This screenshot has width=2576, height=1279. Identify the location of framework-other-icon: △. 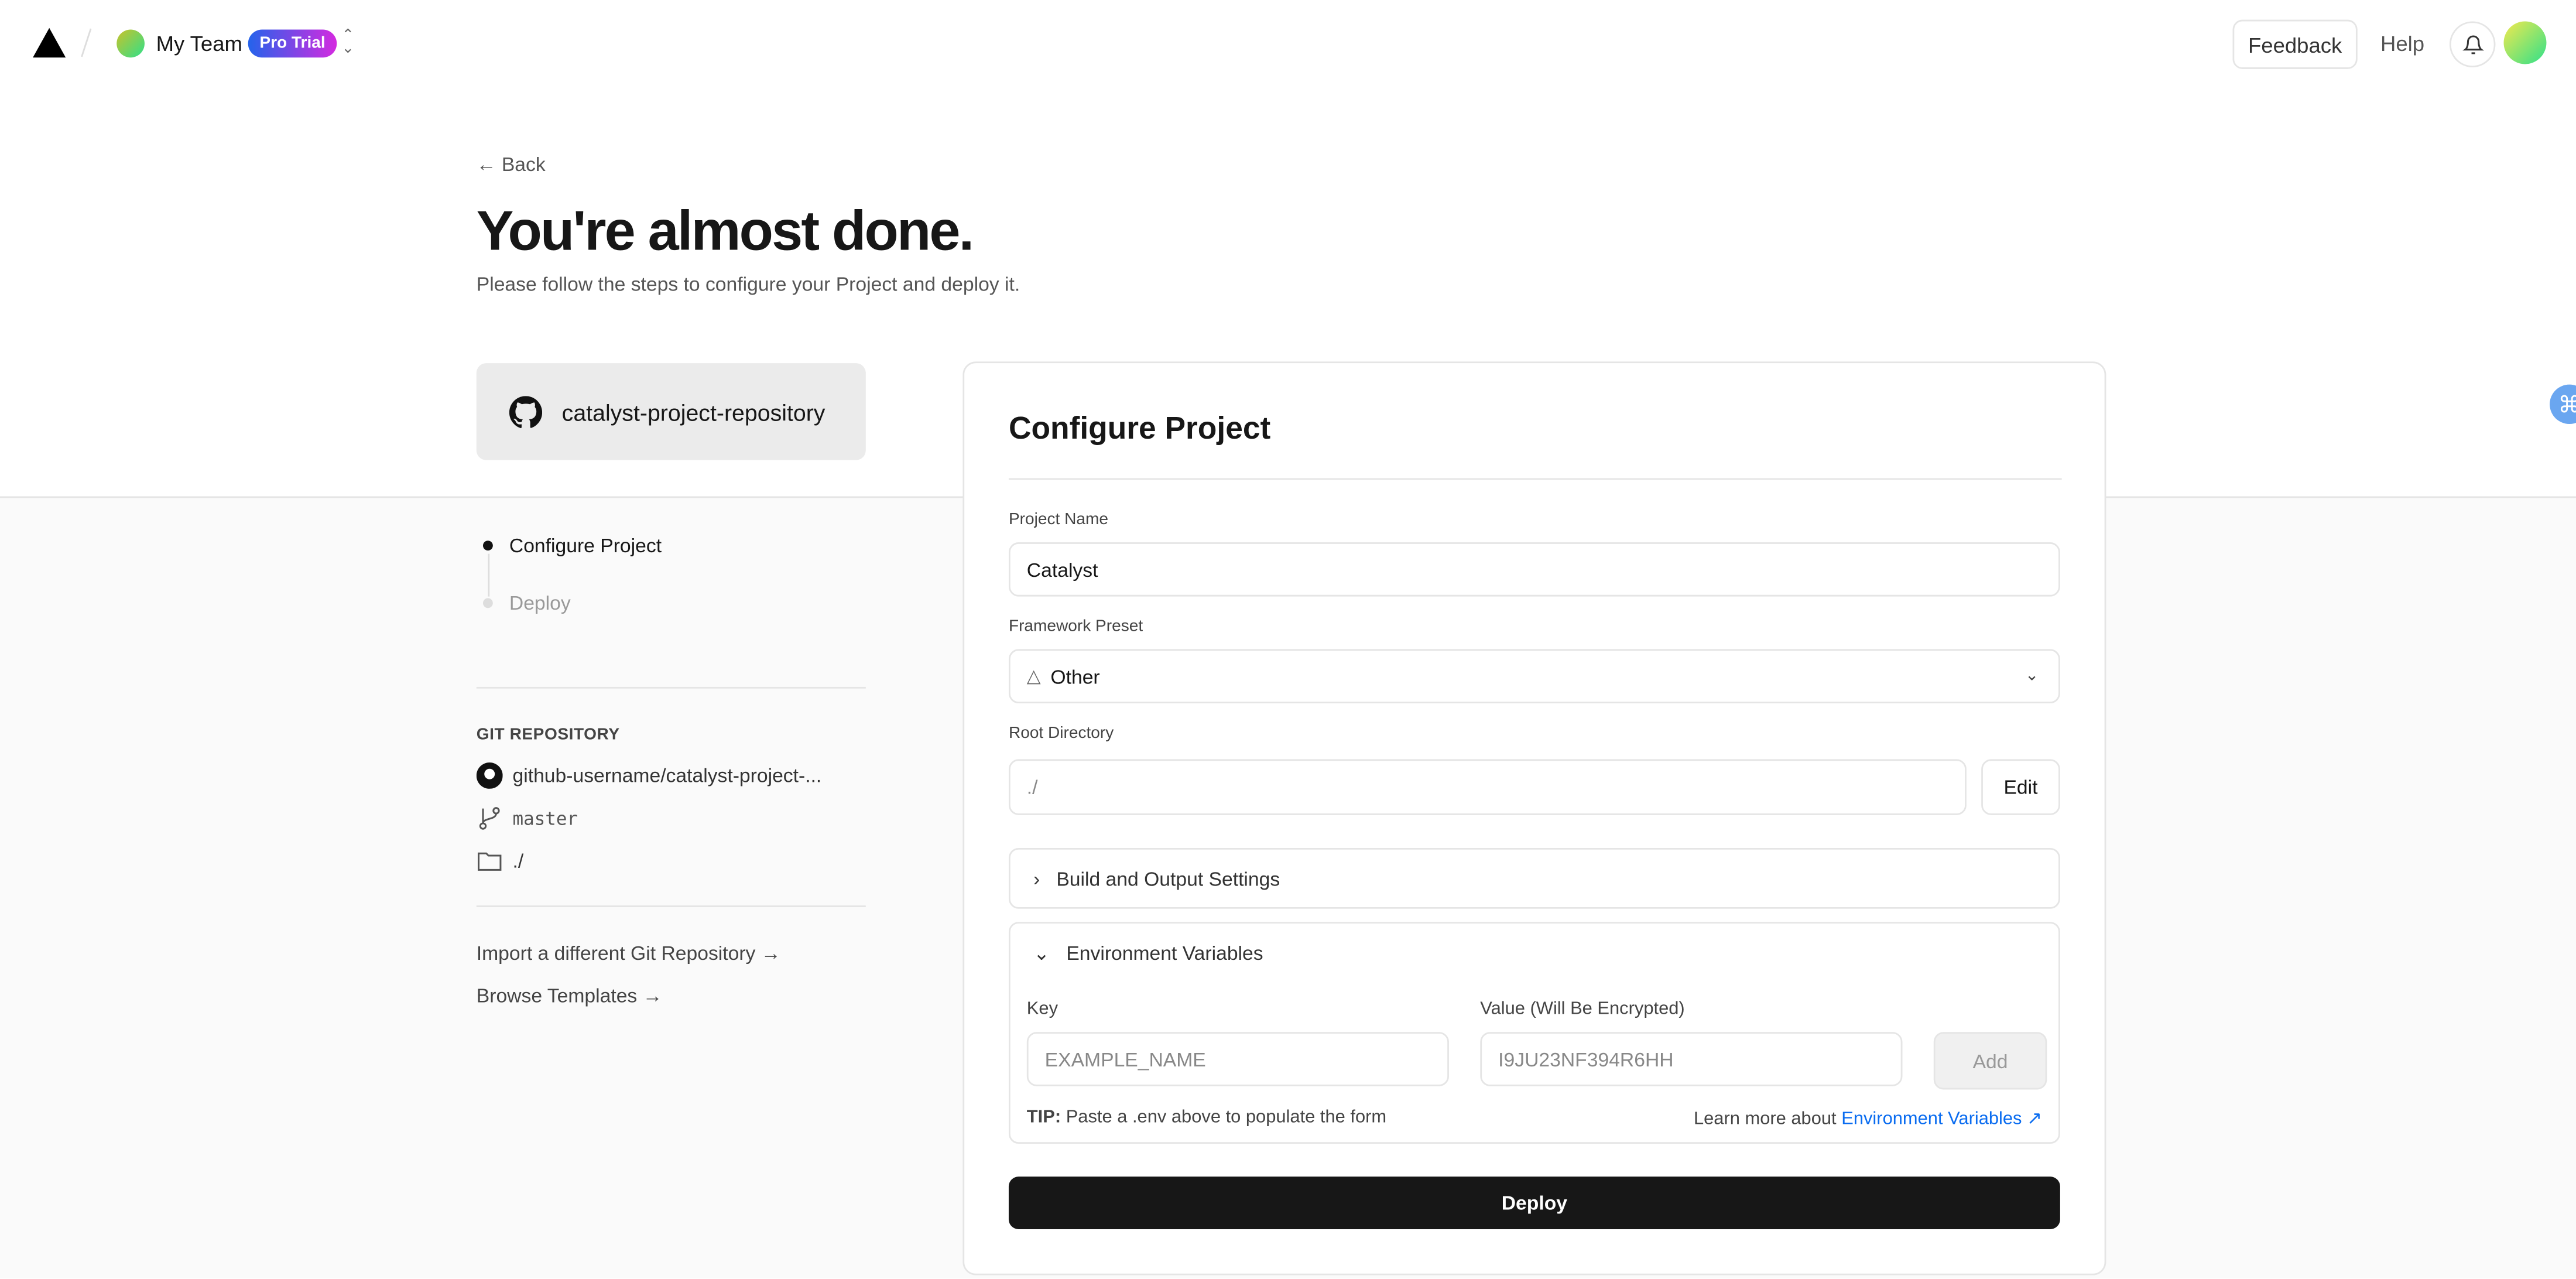
(1033, 677).